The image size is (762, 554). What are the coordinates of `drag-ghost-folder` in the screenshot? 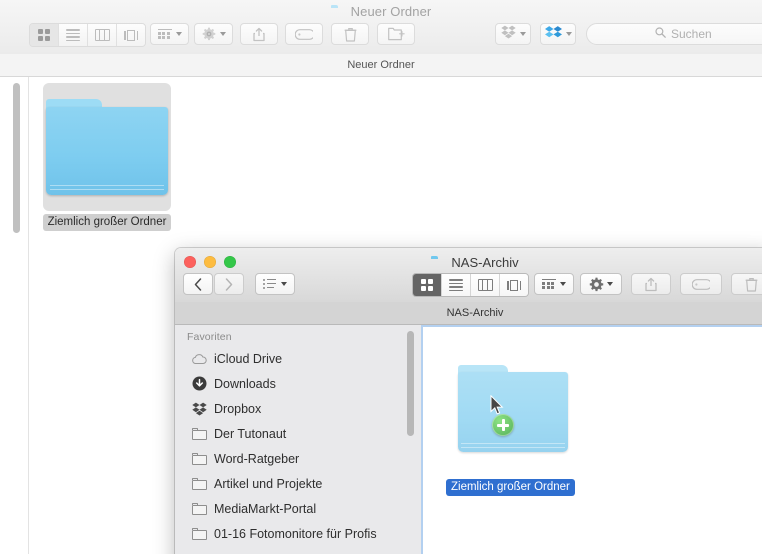 It's located at (518, 413).